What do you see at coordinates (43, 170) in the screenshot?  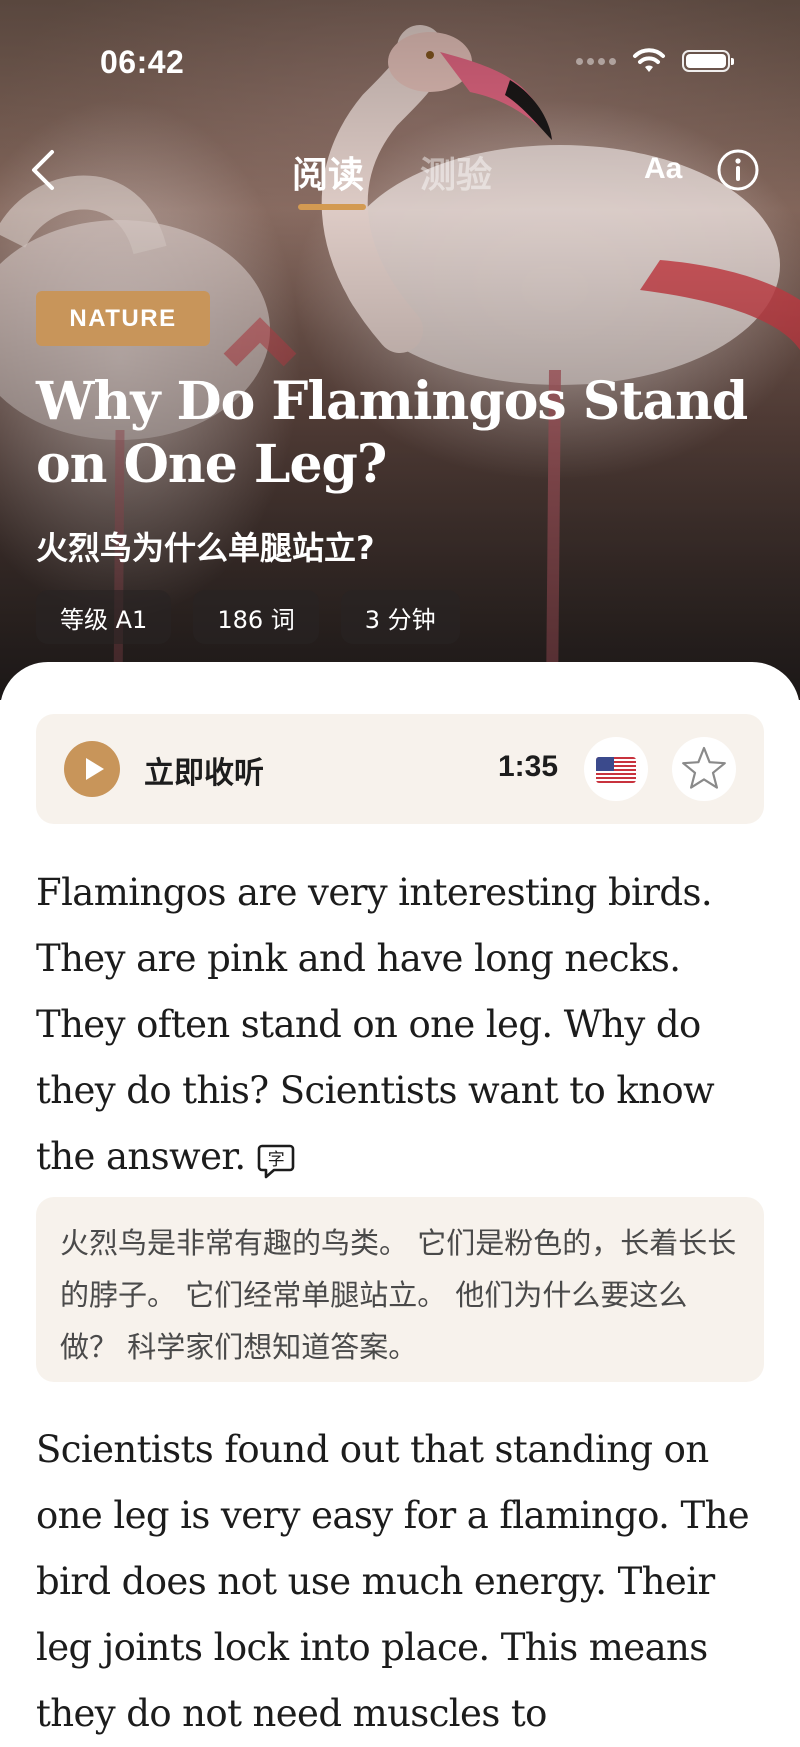 I see `back-chevron-icon` at bounding box center [43, 170].